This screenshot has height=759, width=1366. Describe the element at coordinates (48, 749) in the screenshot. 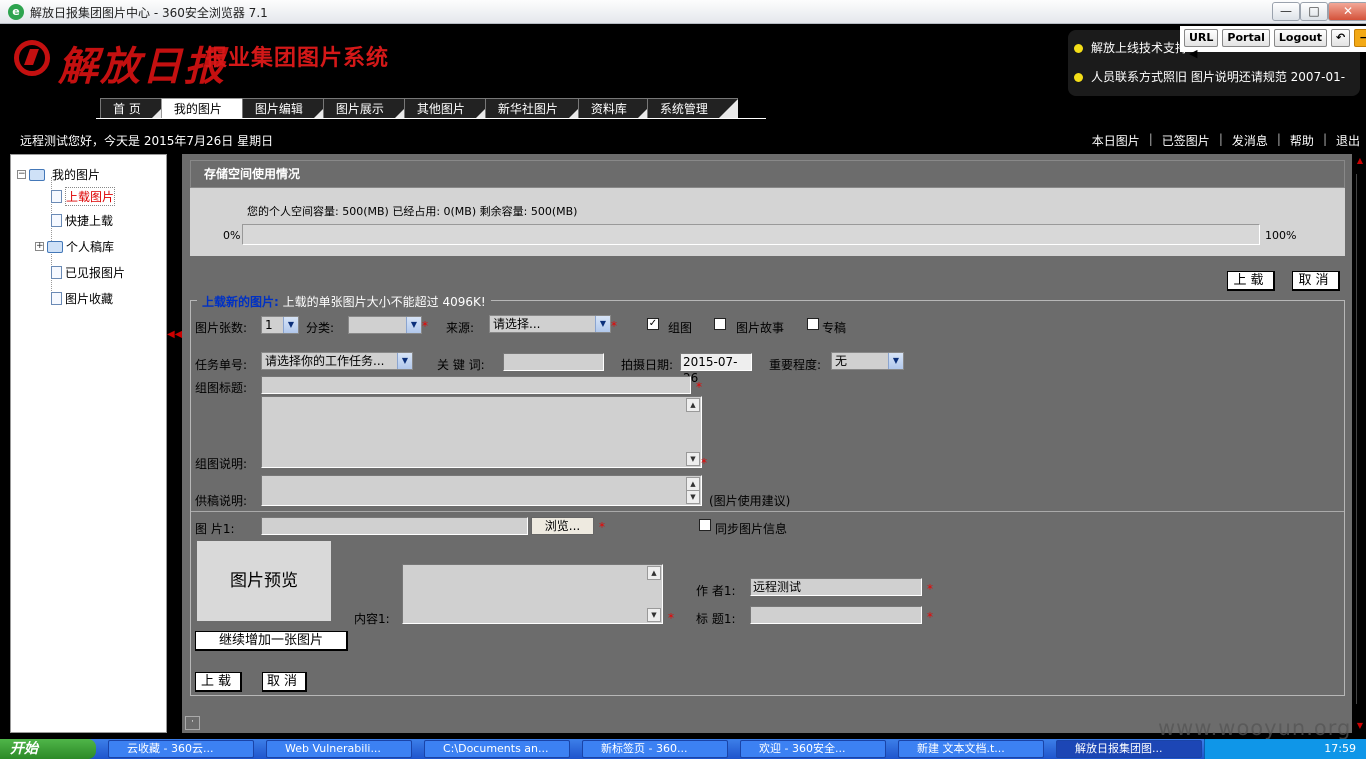

I see `start-button: 开始` at that location.